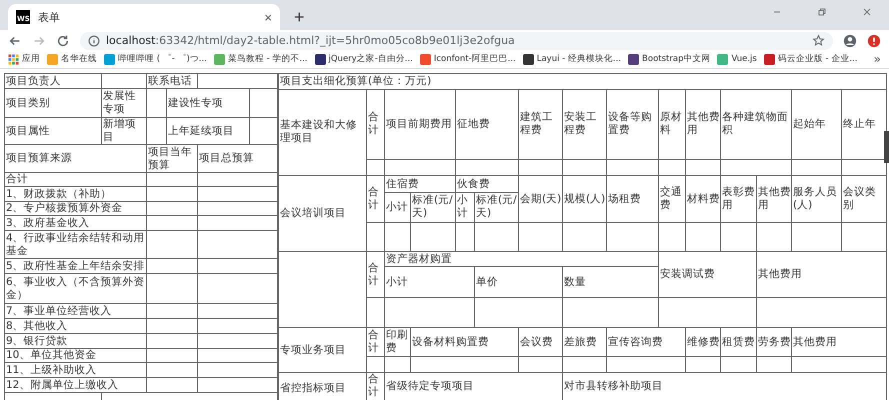  I want to click on close-icon, so click(866, 12).